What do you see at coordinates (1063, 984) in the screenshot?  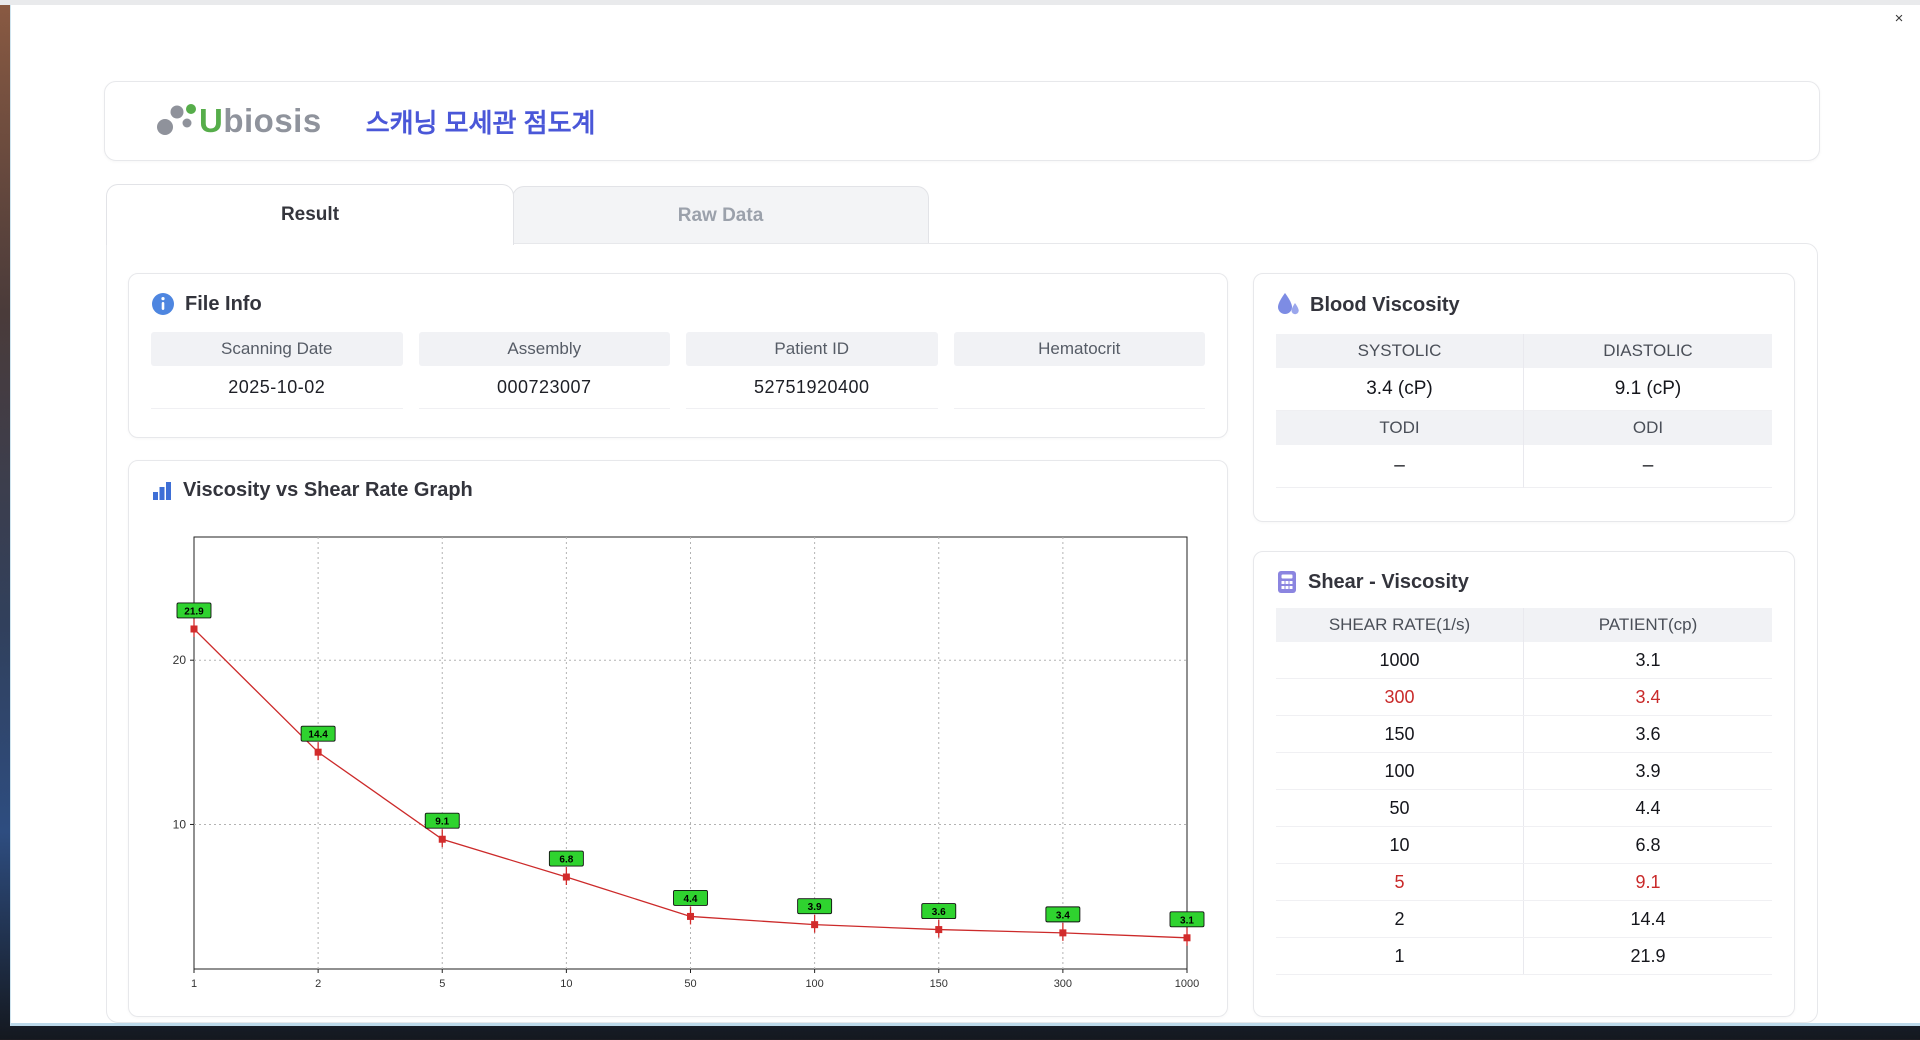 I see `svg-text: 300` at bounding box center [1063, 984].